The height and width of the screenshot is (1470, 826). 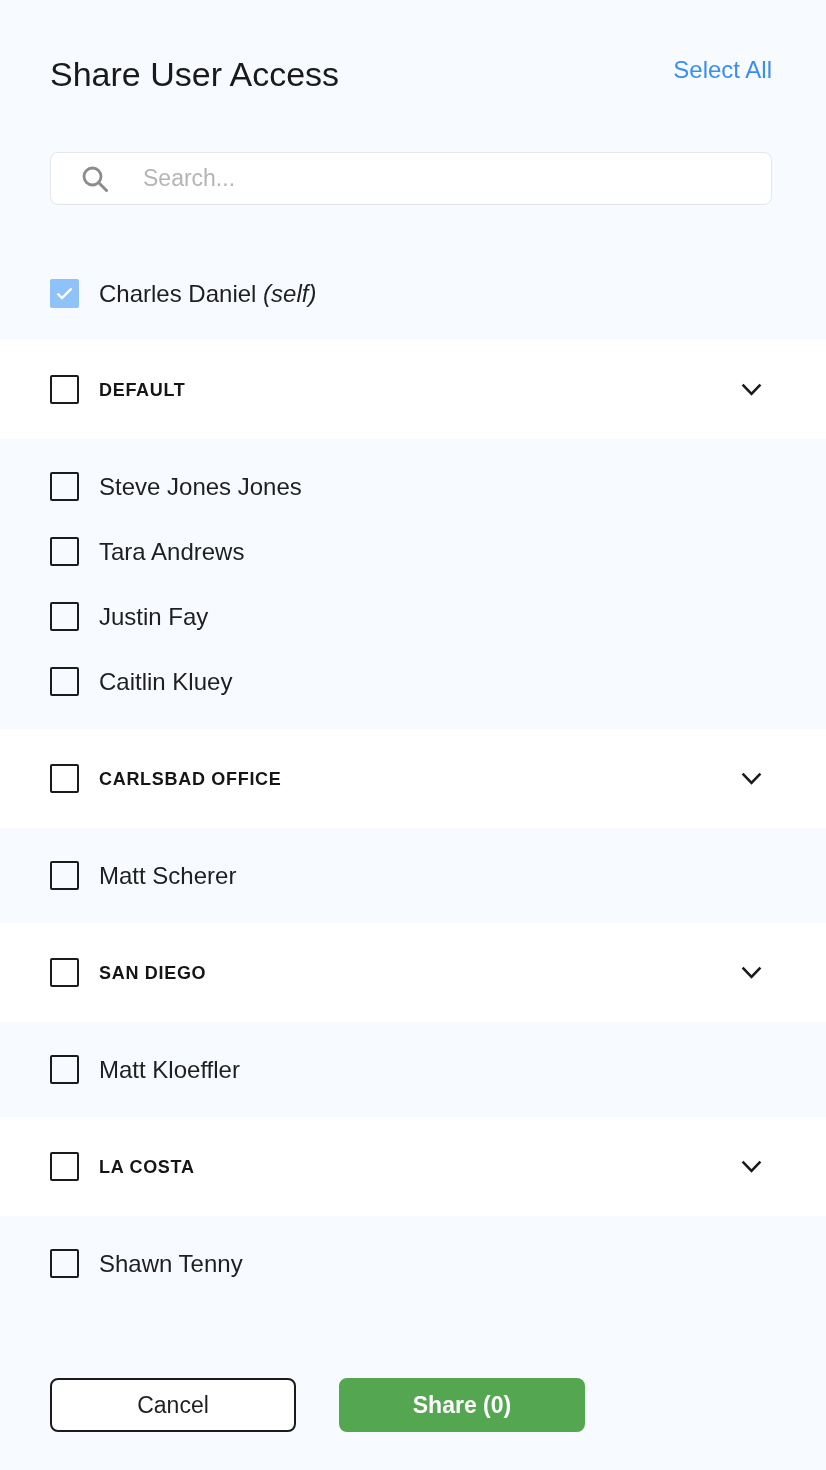 I want to click on group-header: DEFAULT, so click(x=413, y=389).